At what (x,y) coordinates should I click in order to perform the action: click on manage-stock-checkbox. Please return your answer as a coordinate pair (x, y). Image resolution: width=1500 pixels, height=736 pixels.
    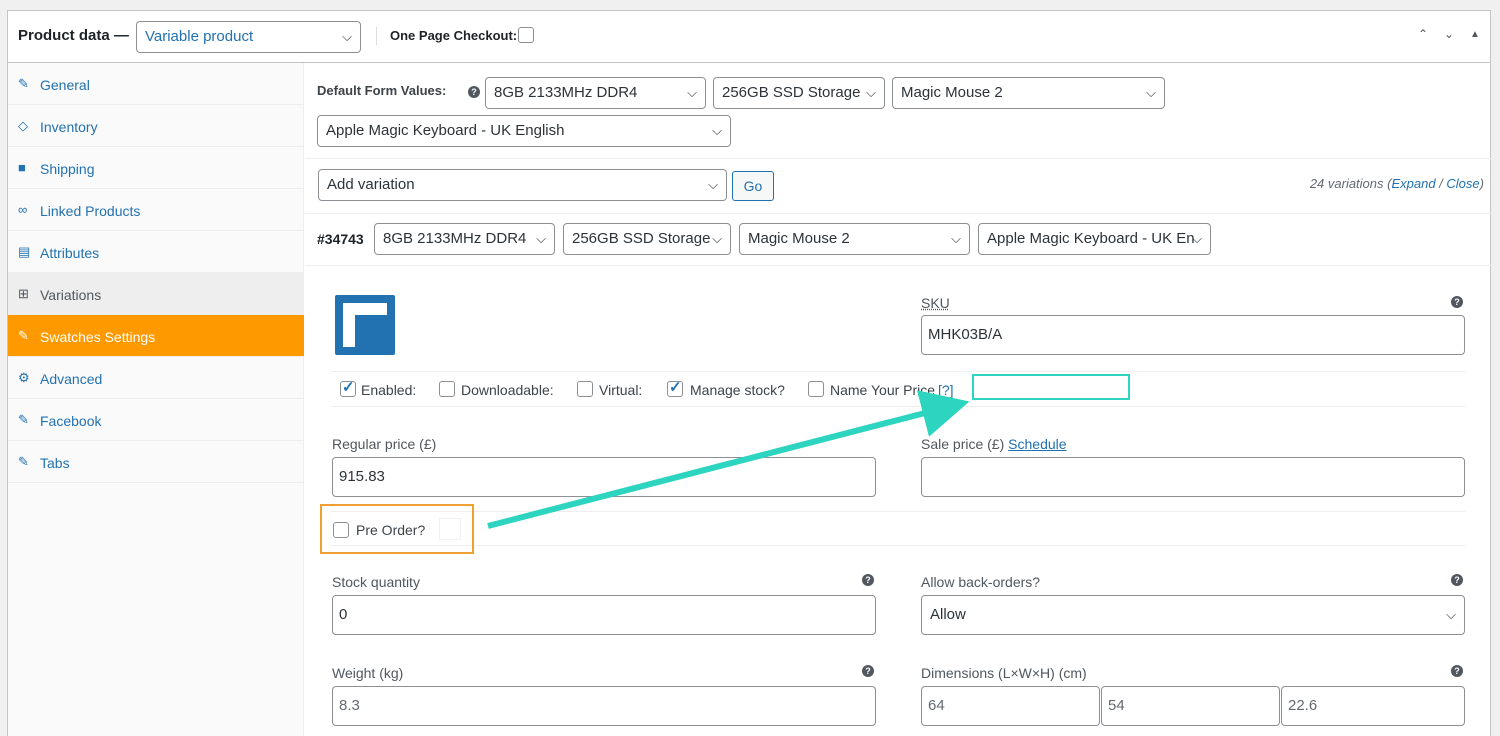
    Looking at the image, I should click on (675, 387).